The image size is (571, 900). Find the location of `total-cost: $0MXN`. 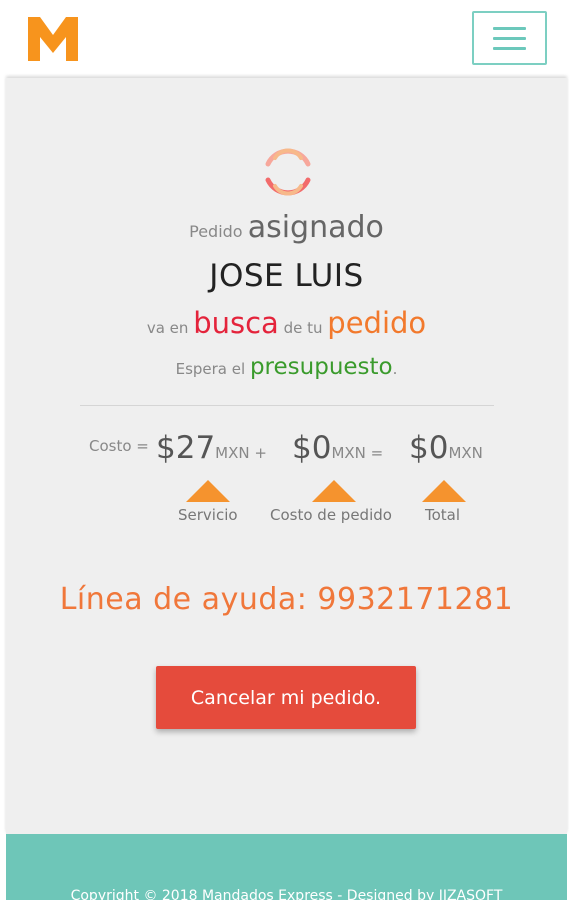

total-cost: $0MXN is located at coordinates (446, 448).